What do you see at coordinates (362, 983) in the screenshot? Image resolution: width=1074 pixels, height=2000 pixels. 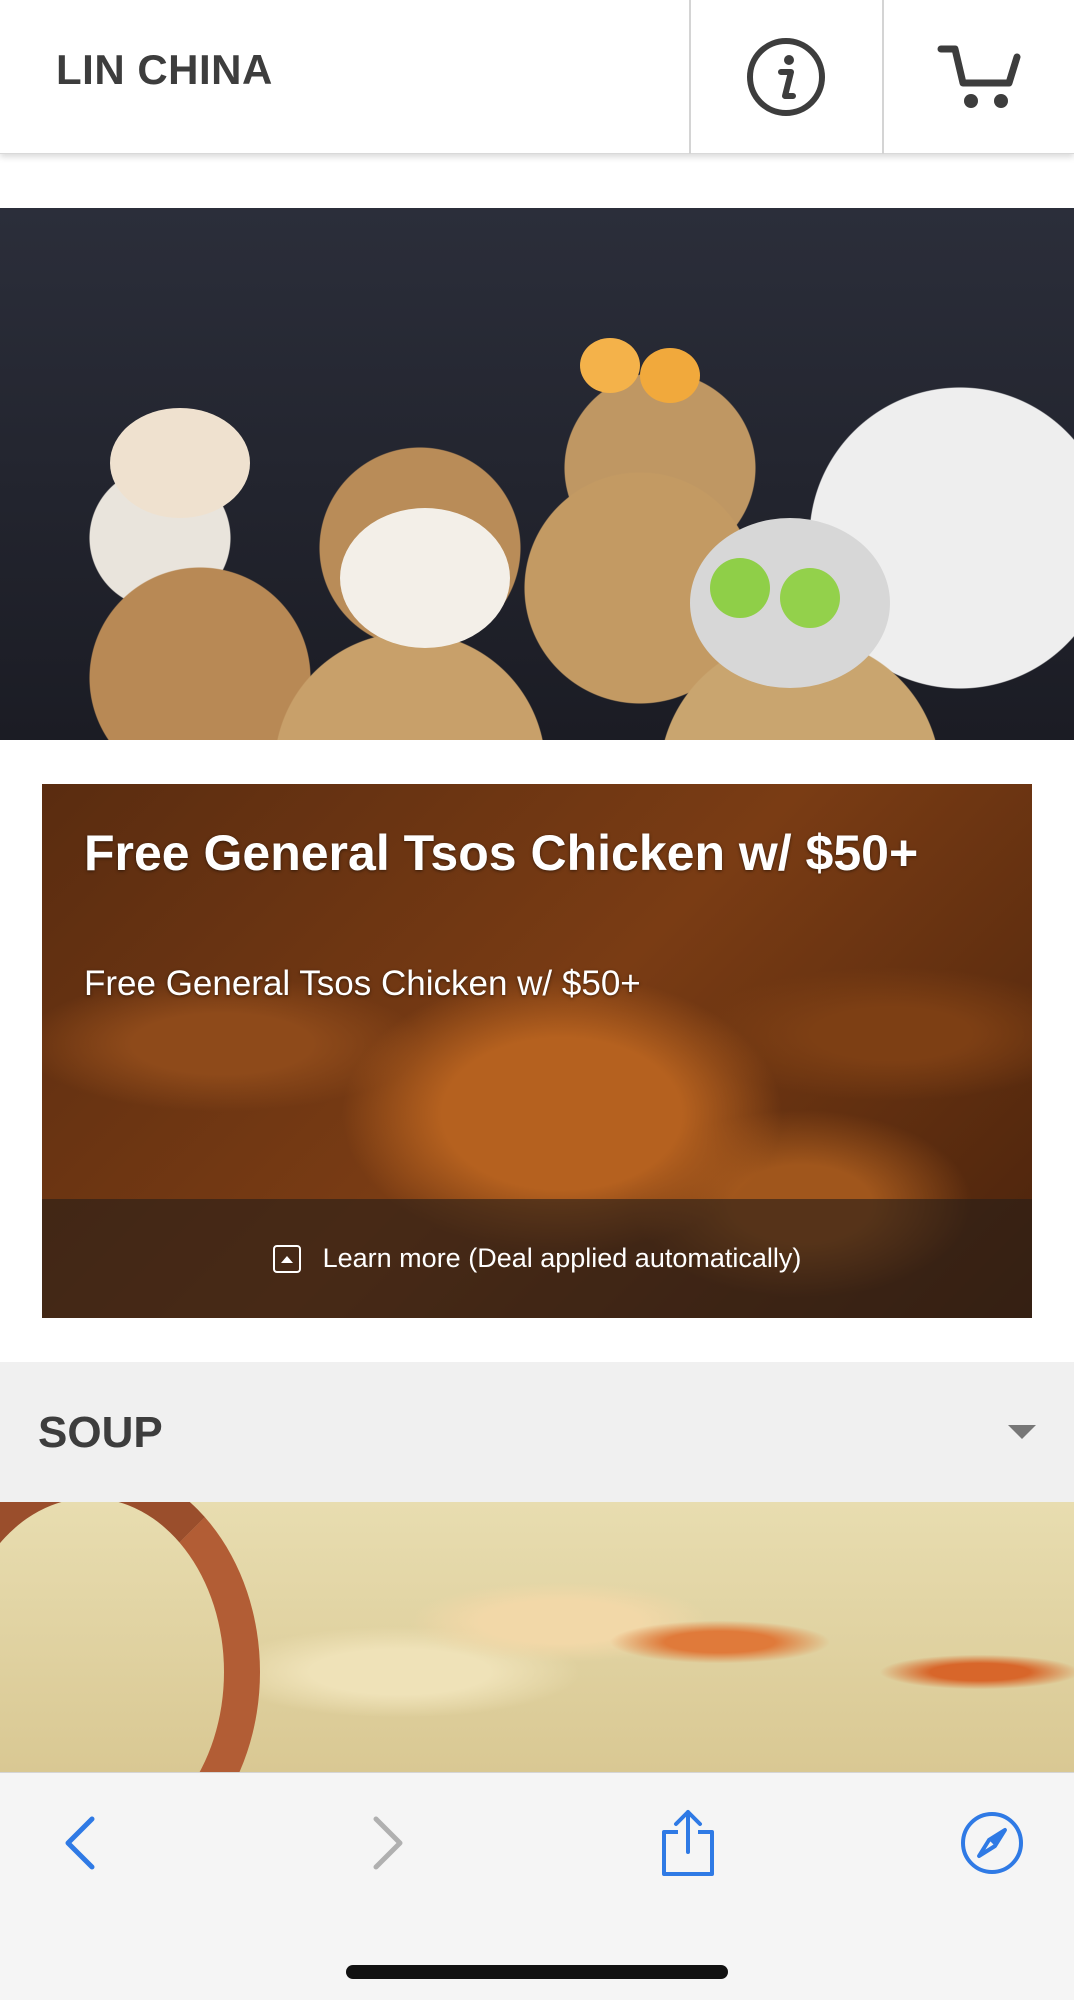 I see `deal-subtitle: Free General Tsos Chicken w/ $50+` at bounding box center [362, 983].